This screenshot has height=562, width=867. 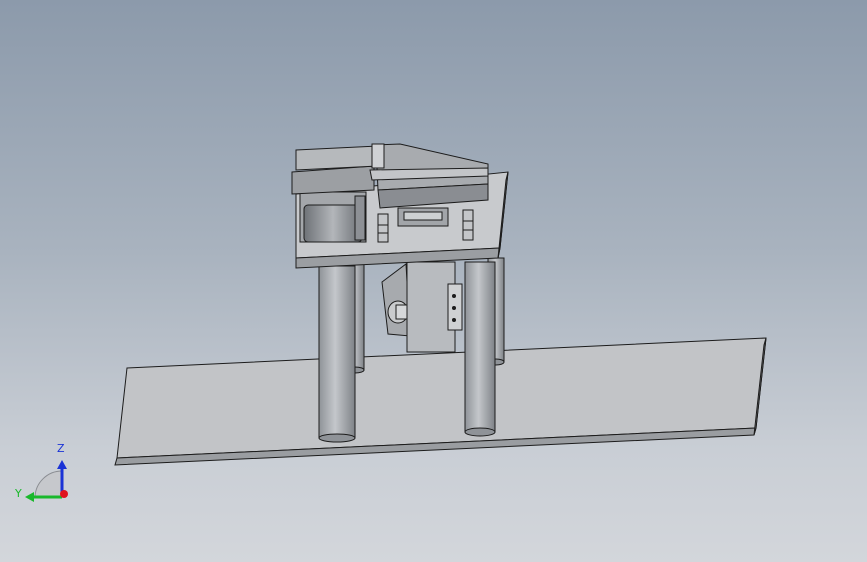 What do you see at coordinates (48, 484) in the screenshot?
I see `triad-plane-quarter` at bounding box center [48, 484].